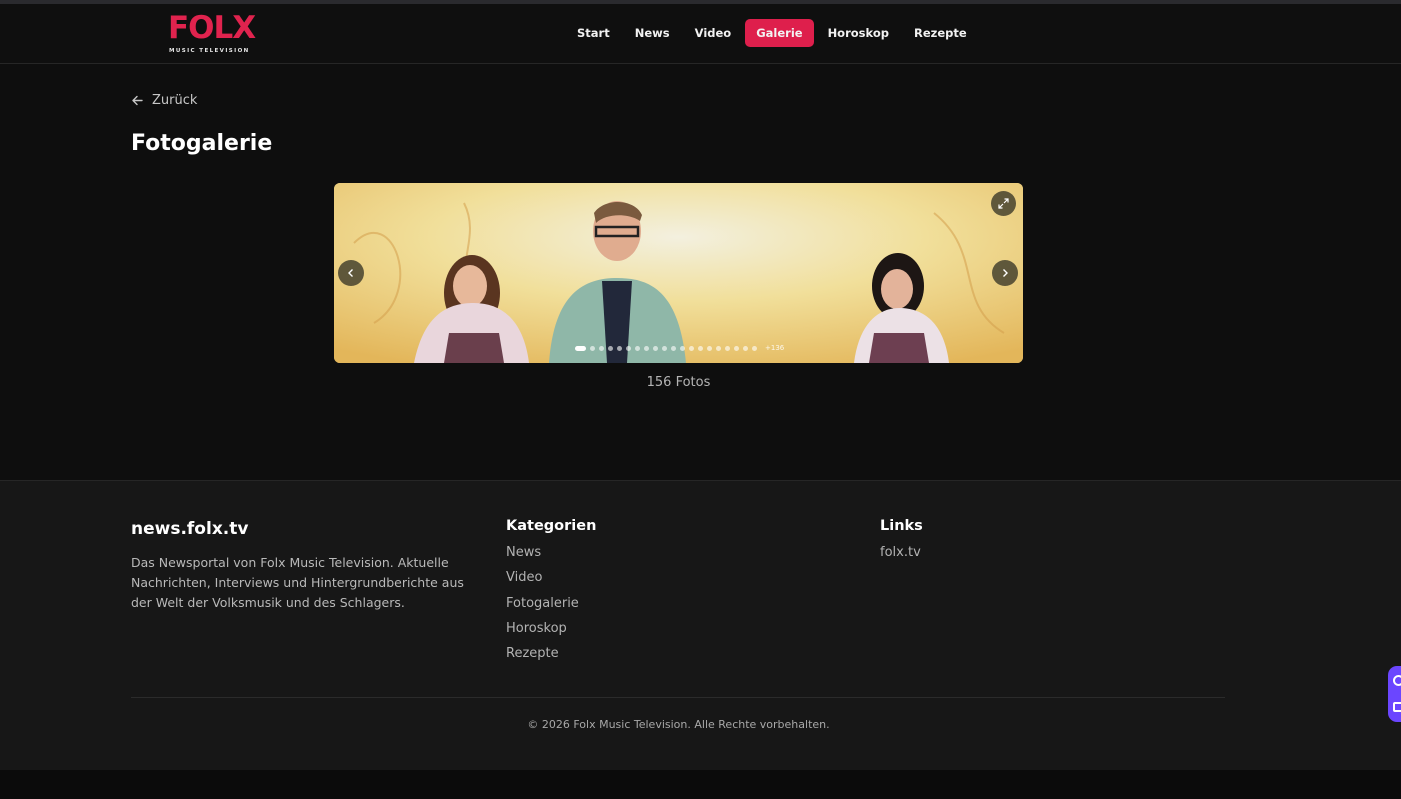  I want to click on page-title: Fotogalerie, so click(202, 143).